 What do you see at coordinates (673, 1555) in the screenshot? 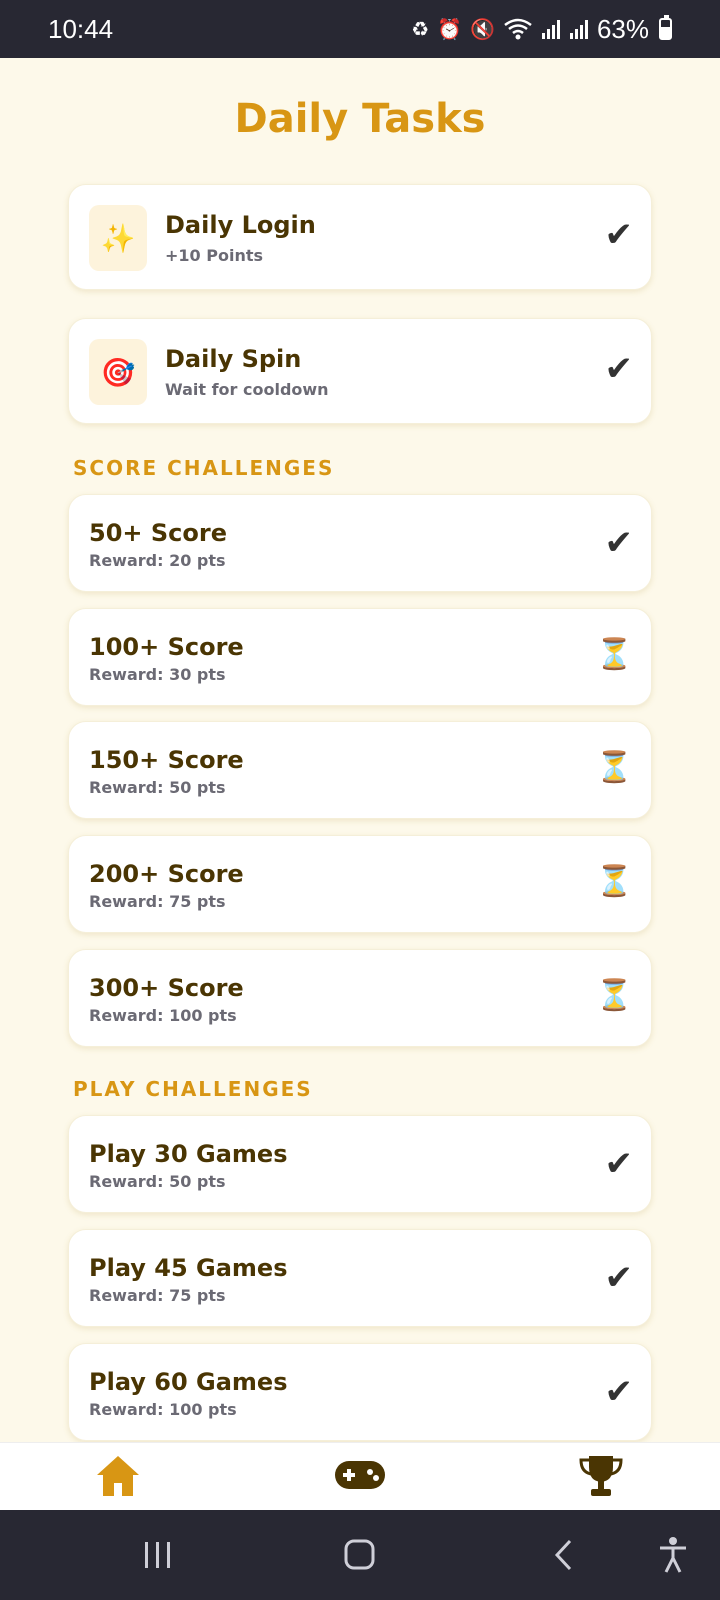
I see `accessibility-icon` at bounding box center [673, 1555].